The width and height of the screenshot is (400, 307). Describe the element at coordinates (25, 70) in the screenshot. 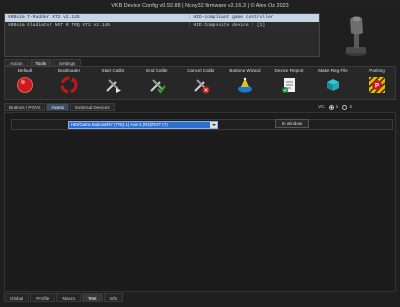

I see `default-label: Default` at that location.